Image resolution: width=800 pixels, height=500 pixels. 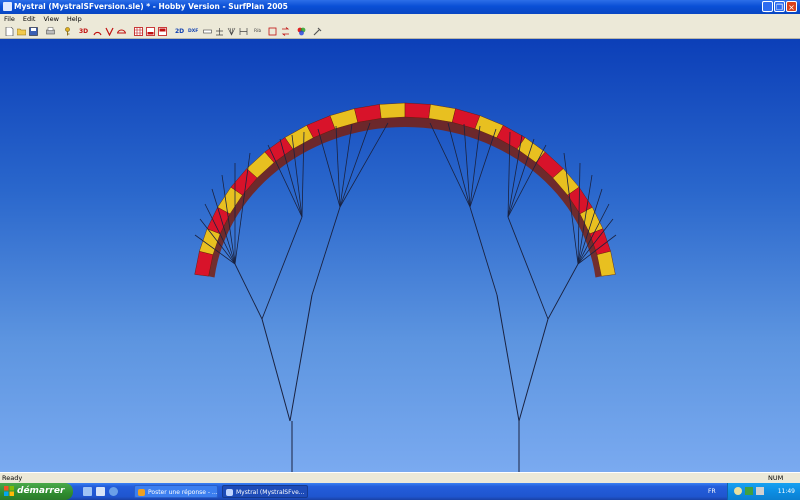 What do you see at coordinates (9, 31) in the screenshot?
I see `new-file-icon` at bounding box center [9, 31].